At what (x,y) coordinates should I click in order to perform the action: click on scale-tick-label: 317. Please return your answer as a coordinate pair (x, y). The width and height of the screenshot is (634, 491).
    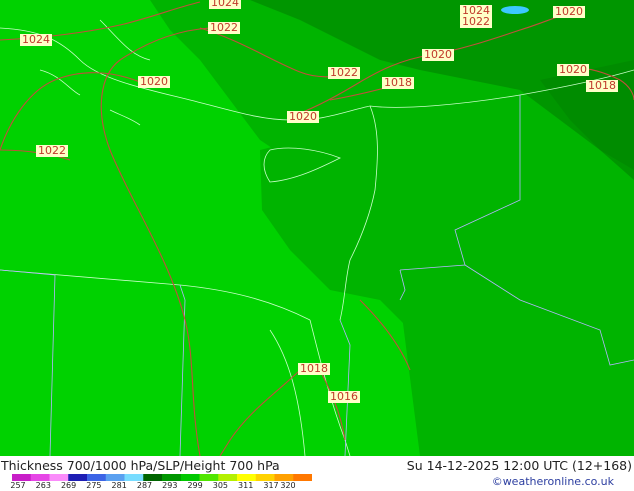
    Looking at the image, I should click on (271, 485).